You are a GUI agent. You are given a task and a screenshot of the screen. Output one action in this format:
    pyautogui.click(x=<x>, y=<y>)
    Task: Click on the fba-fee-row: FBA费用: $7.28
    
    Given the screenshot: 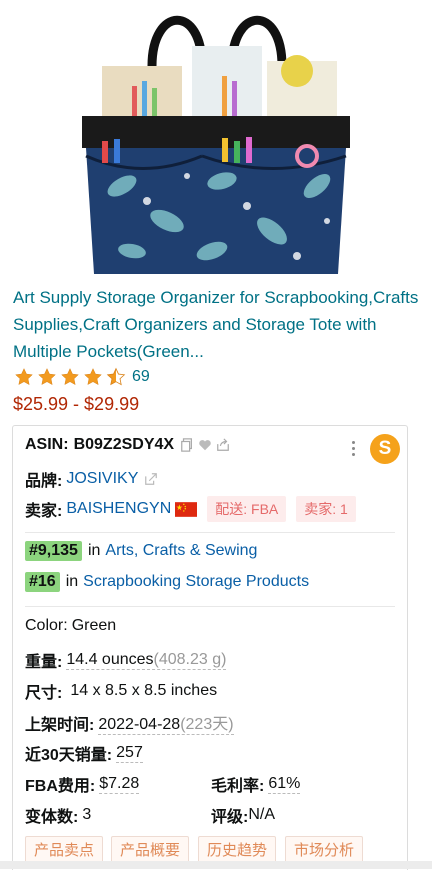 What is the action you would take?
    pyautogui.click(x=82, y=784)
    